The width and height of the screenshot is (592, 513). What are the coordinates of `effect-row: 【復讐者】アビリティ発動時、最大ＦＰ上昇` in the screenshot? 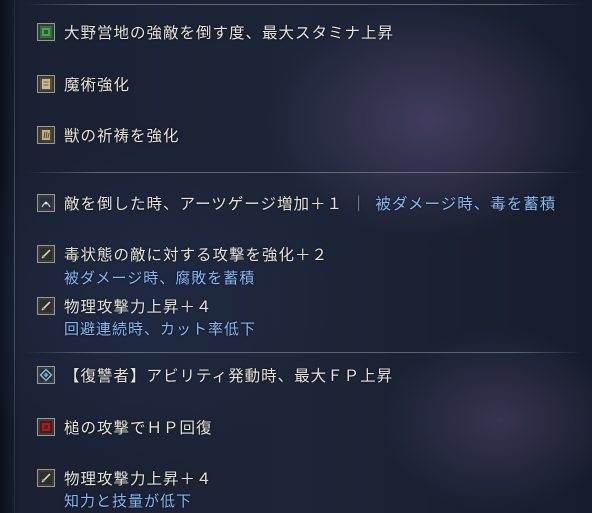 It's located at (215, 375).